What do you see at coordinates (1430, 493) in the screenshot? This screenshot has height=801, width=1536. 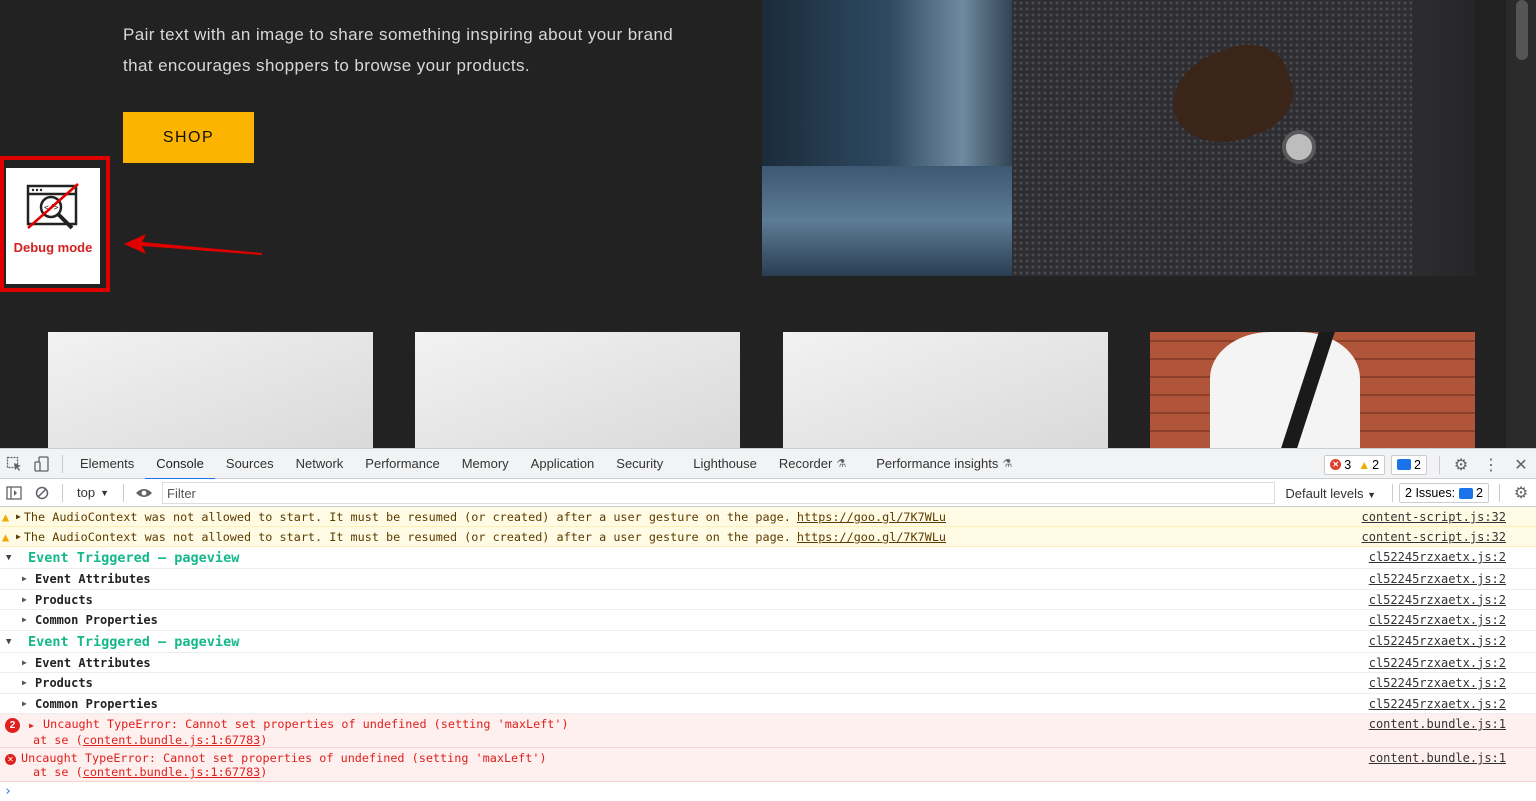 I see `issues-label: 2 Issues:` at bounding box center [1430, 493].